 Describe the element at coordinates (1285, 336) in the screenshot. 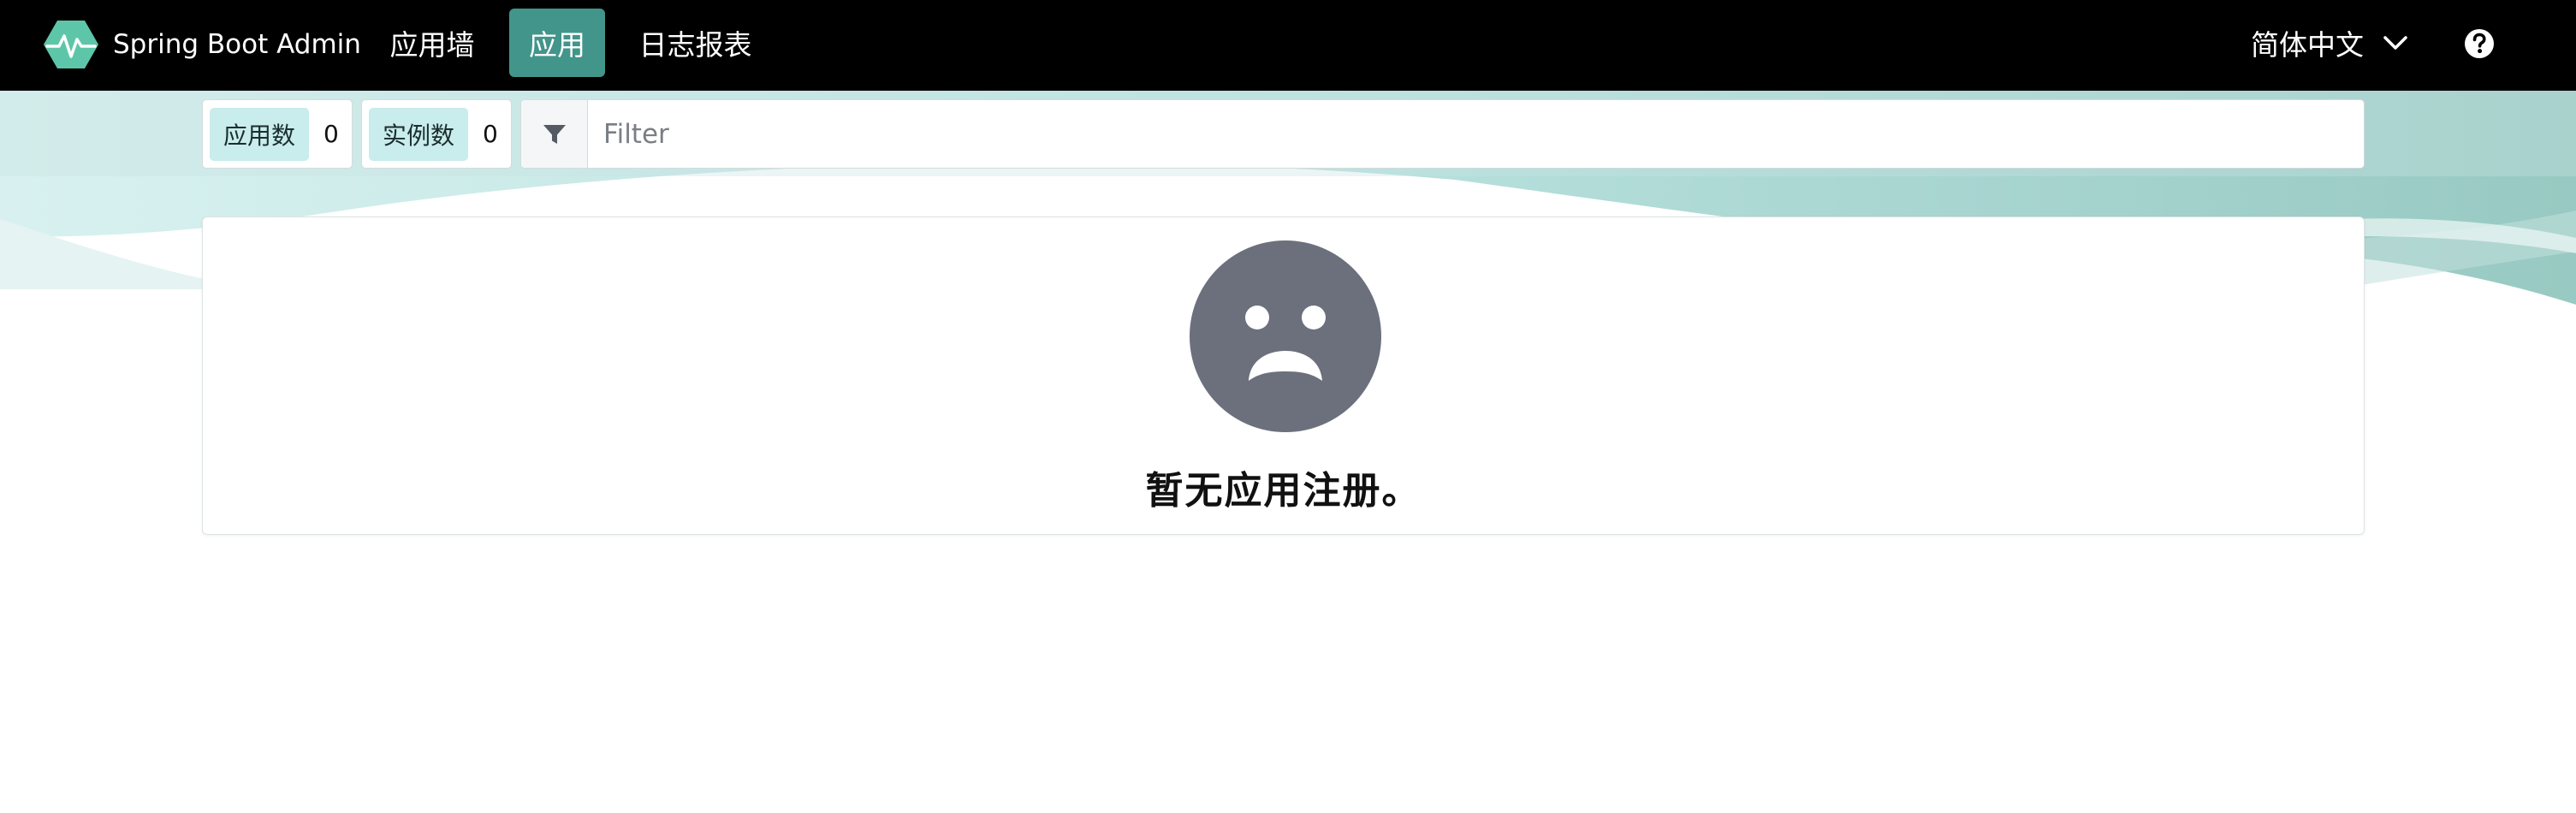

I see `sad-face-icon` at that location.